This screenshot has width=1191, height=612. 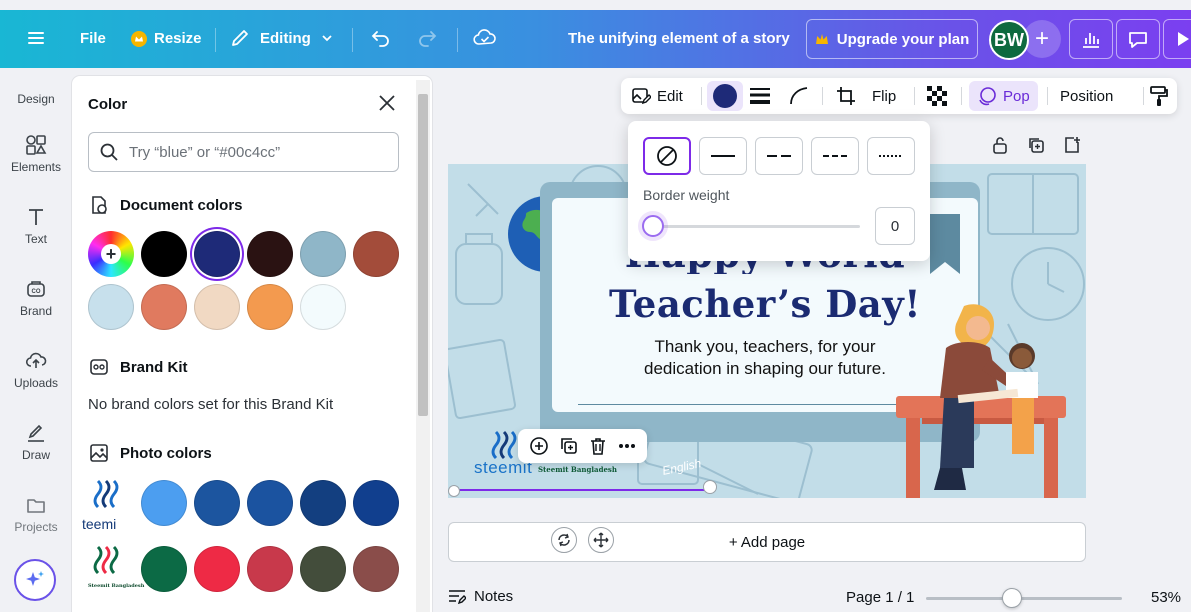 I want to click on comments-button, so click(x=1138, y=39).